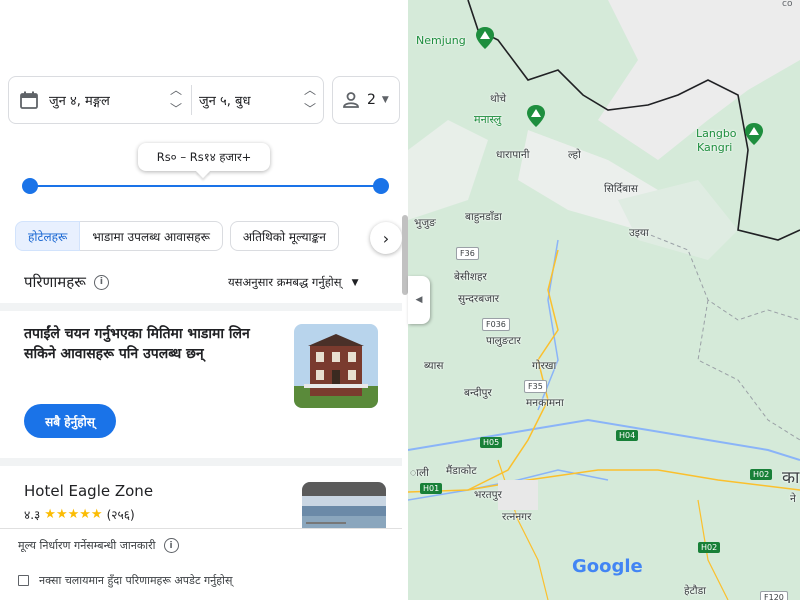  I want to click on road-shield: F35, so click(535, 386).